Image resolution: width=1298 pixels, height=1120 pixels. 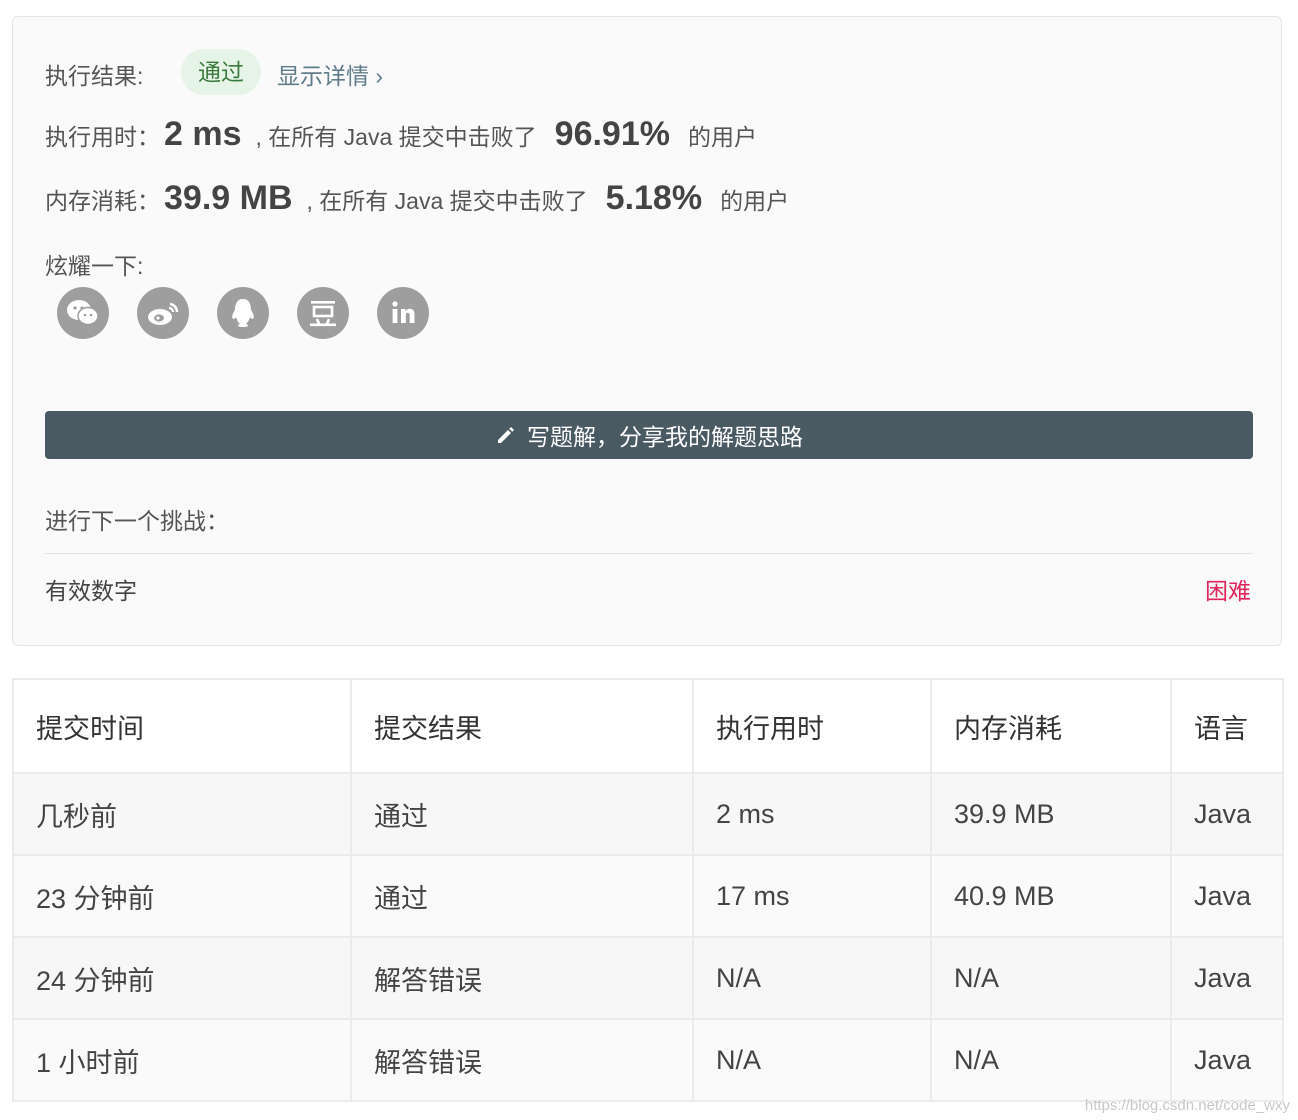 I want to click on runtime-value: 2 ms, so click(x=203, y=134).